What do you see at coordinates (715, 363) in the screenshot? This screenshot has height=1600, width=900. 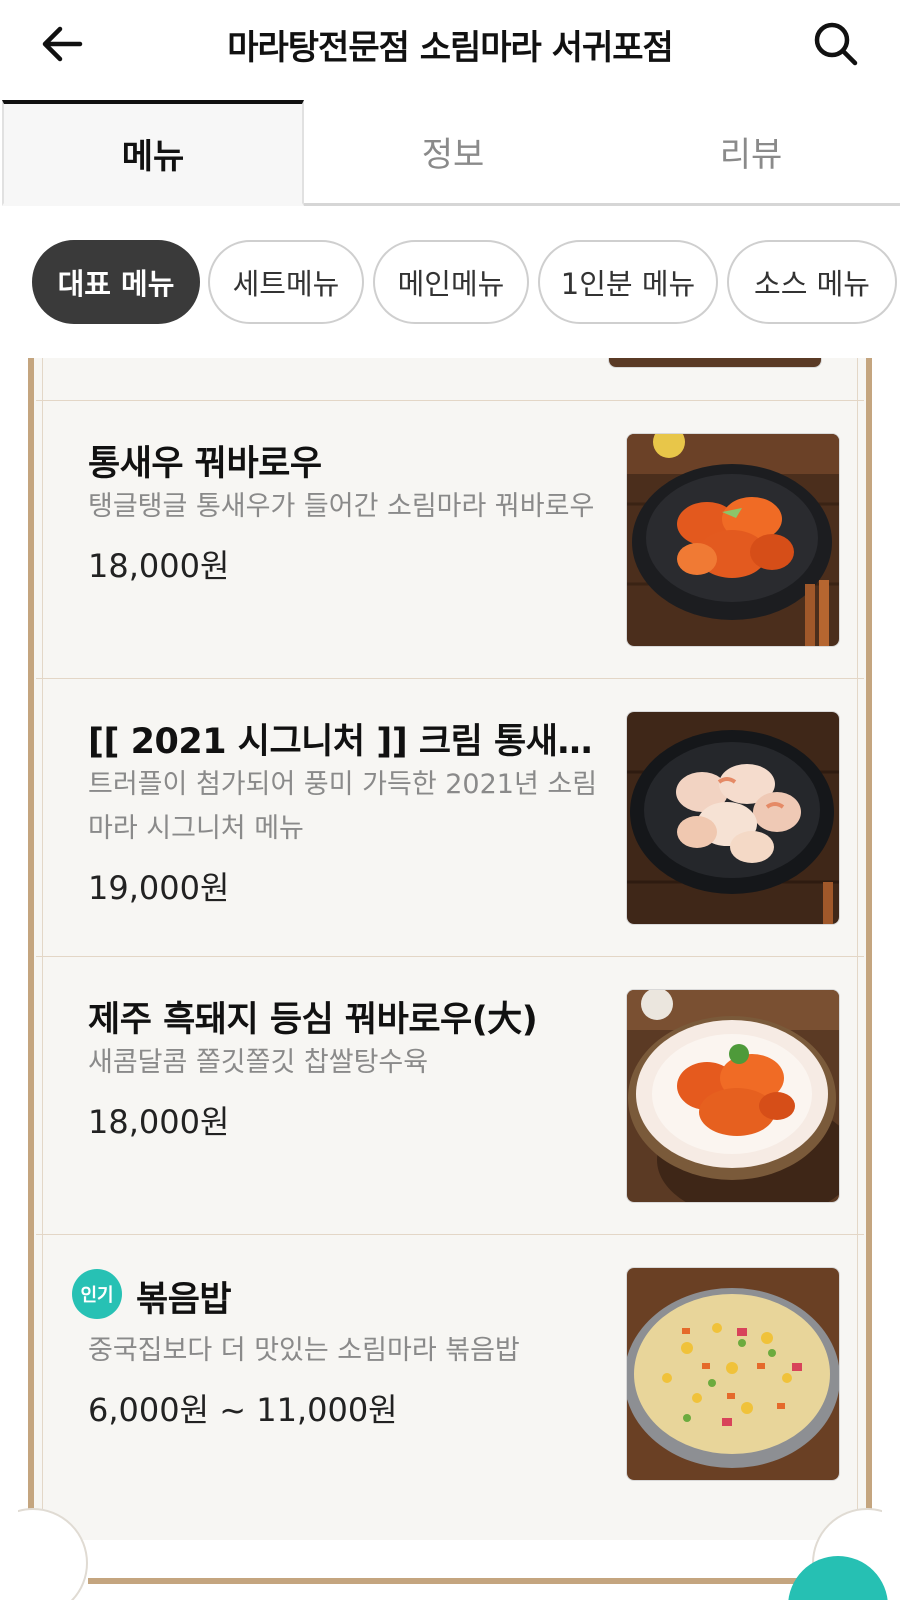 I see `previous-item-image` at bounding box center [715, 363].